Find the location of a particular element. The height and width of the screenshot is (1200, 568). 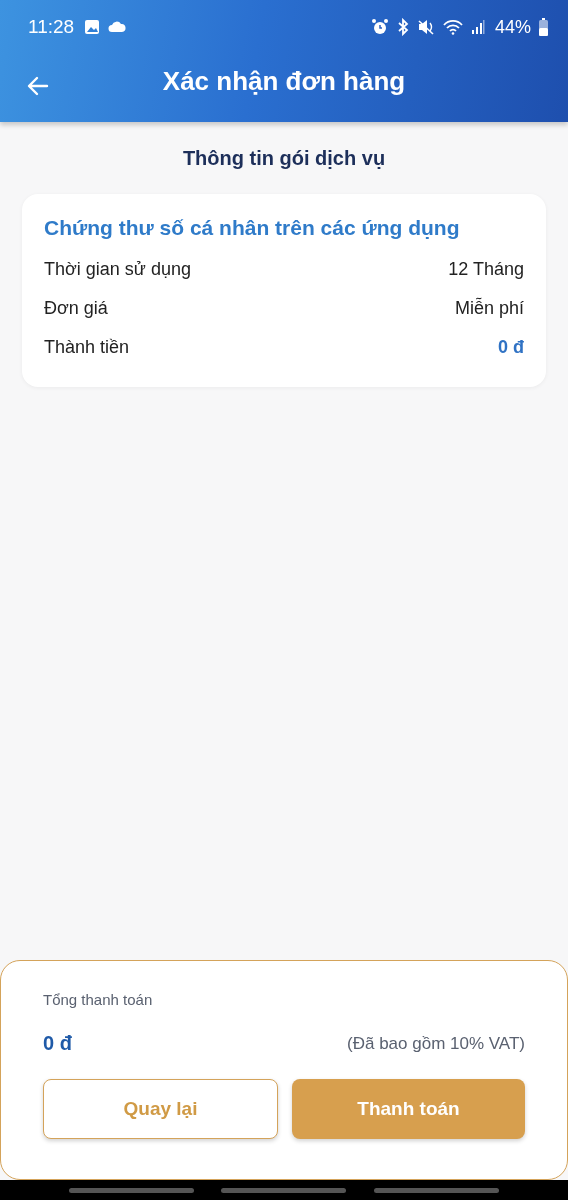

battery-percentage: 44% is located at coordinates (512, 27).